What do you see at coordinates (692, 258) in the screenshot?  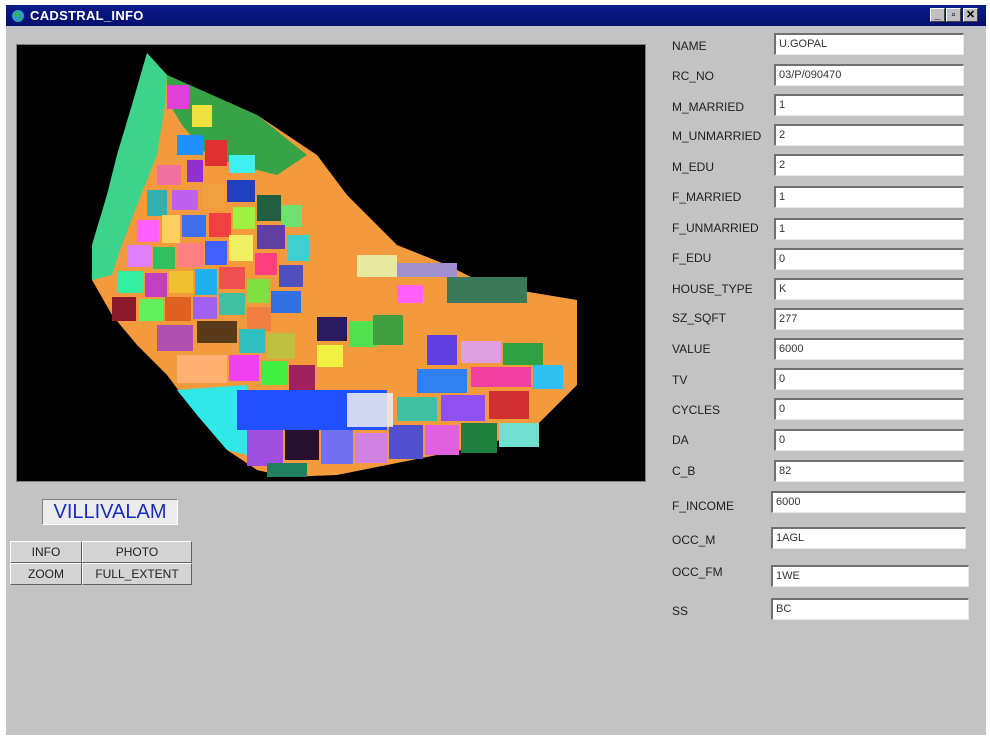 I see `f-edu-label: F_EDU` at bounding box center [692, 258].